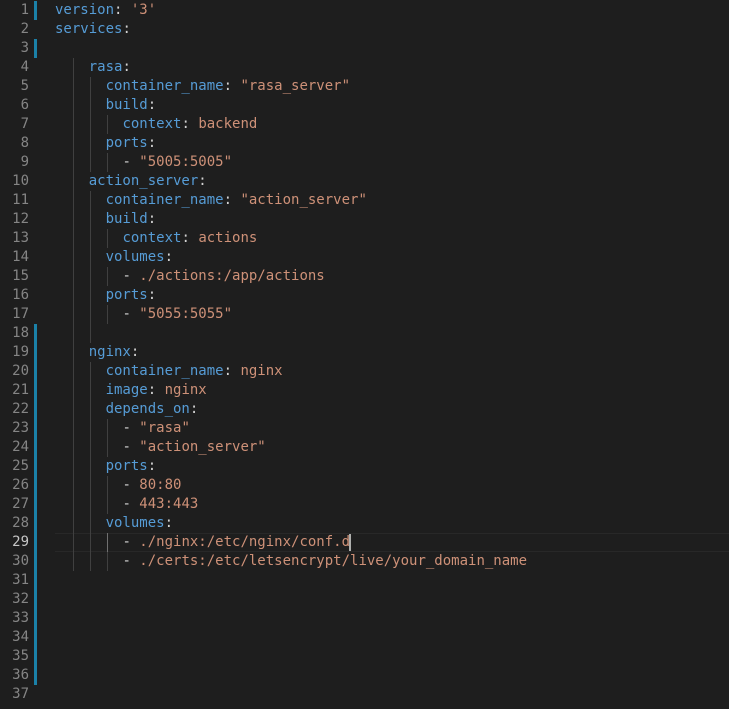  What do you see at coordinates (364, 390) in the screenshot?
I see `code-line: 21 image: nginx` at bounding box center [364, 390].